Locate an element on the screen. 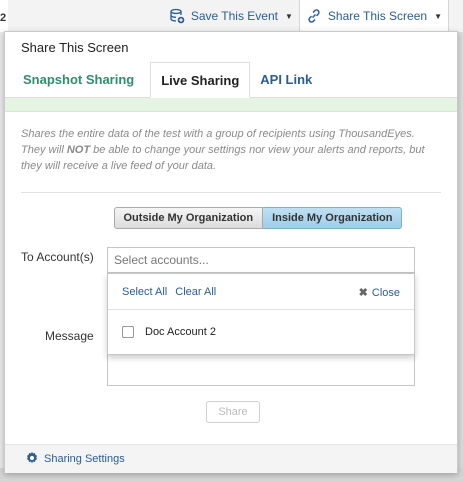 Image resolution: width=463 pixels, height=481 pixels. save-event-label: Save This Event is located at coordinates (234, 16).